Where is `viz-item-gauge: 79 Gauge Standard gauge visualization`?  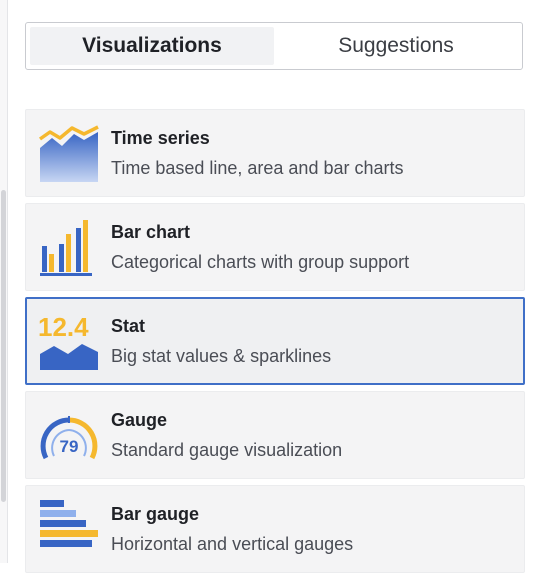
viz-item-gauge: 79 Gauge Standard gauge visualization is located at coordinates (275, 435).